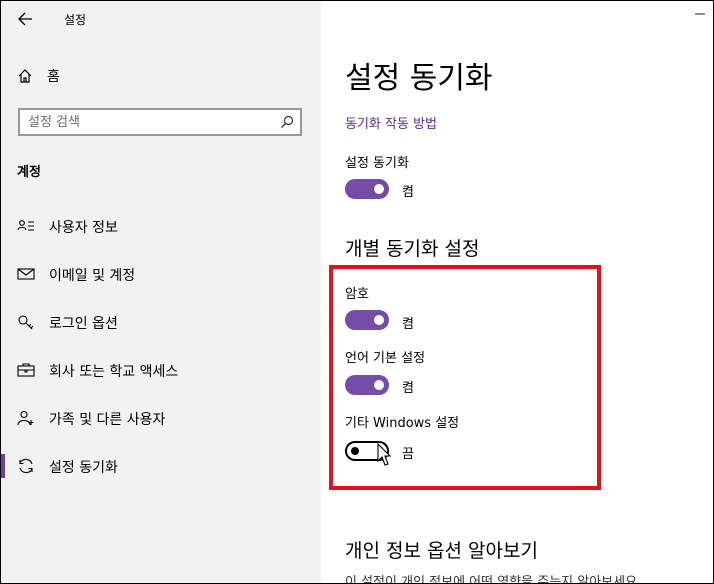 The image size is (714, 584). I want to click on passwords-label: 암호, so click(357, 294).